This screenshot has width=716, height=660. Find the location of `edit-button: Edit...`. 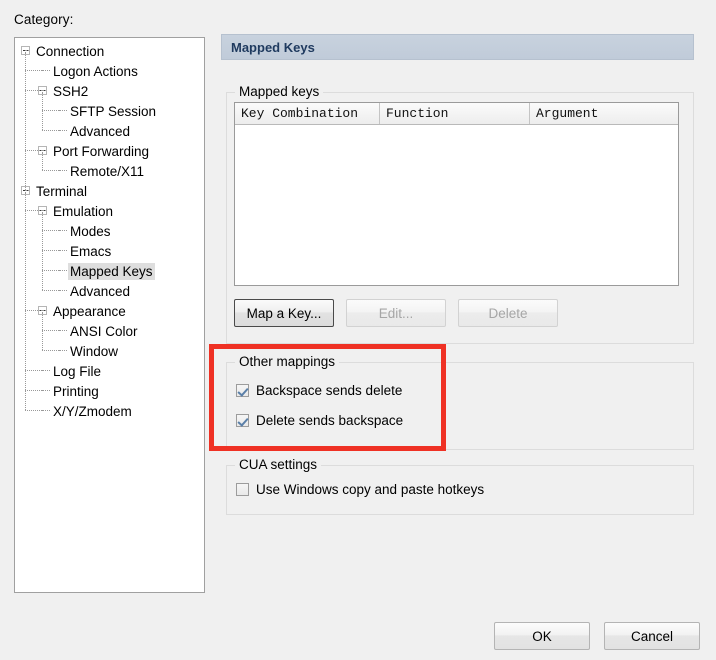

edit-button: Edit... is located at coordinates (396, 313).